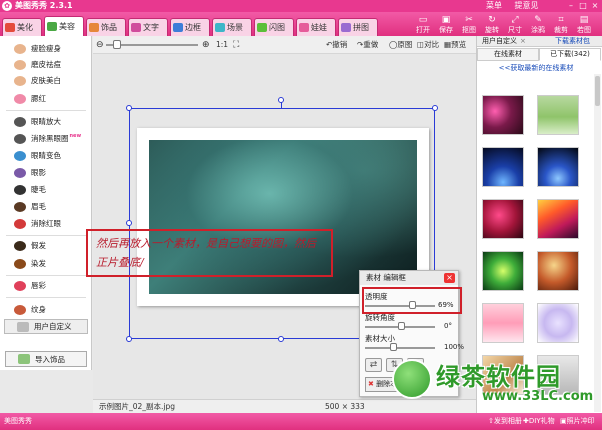 Image resolution: width=602 pixels, height=430 pixels. What do you see at coordinates (423, 25) in the screenshot?
I see `open-button: ▭ 打开` at bounding box center [423, 25].